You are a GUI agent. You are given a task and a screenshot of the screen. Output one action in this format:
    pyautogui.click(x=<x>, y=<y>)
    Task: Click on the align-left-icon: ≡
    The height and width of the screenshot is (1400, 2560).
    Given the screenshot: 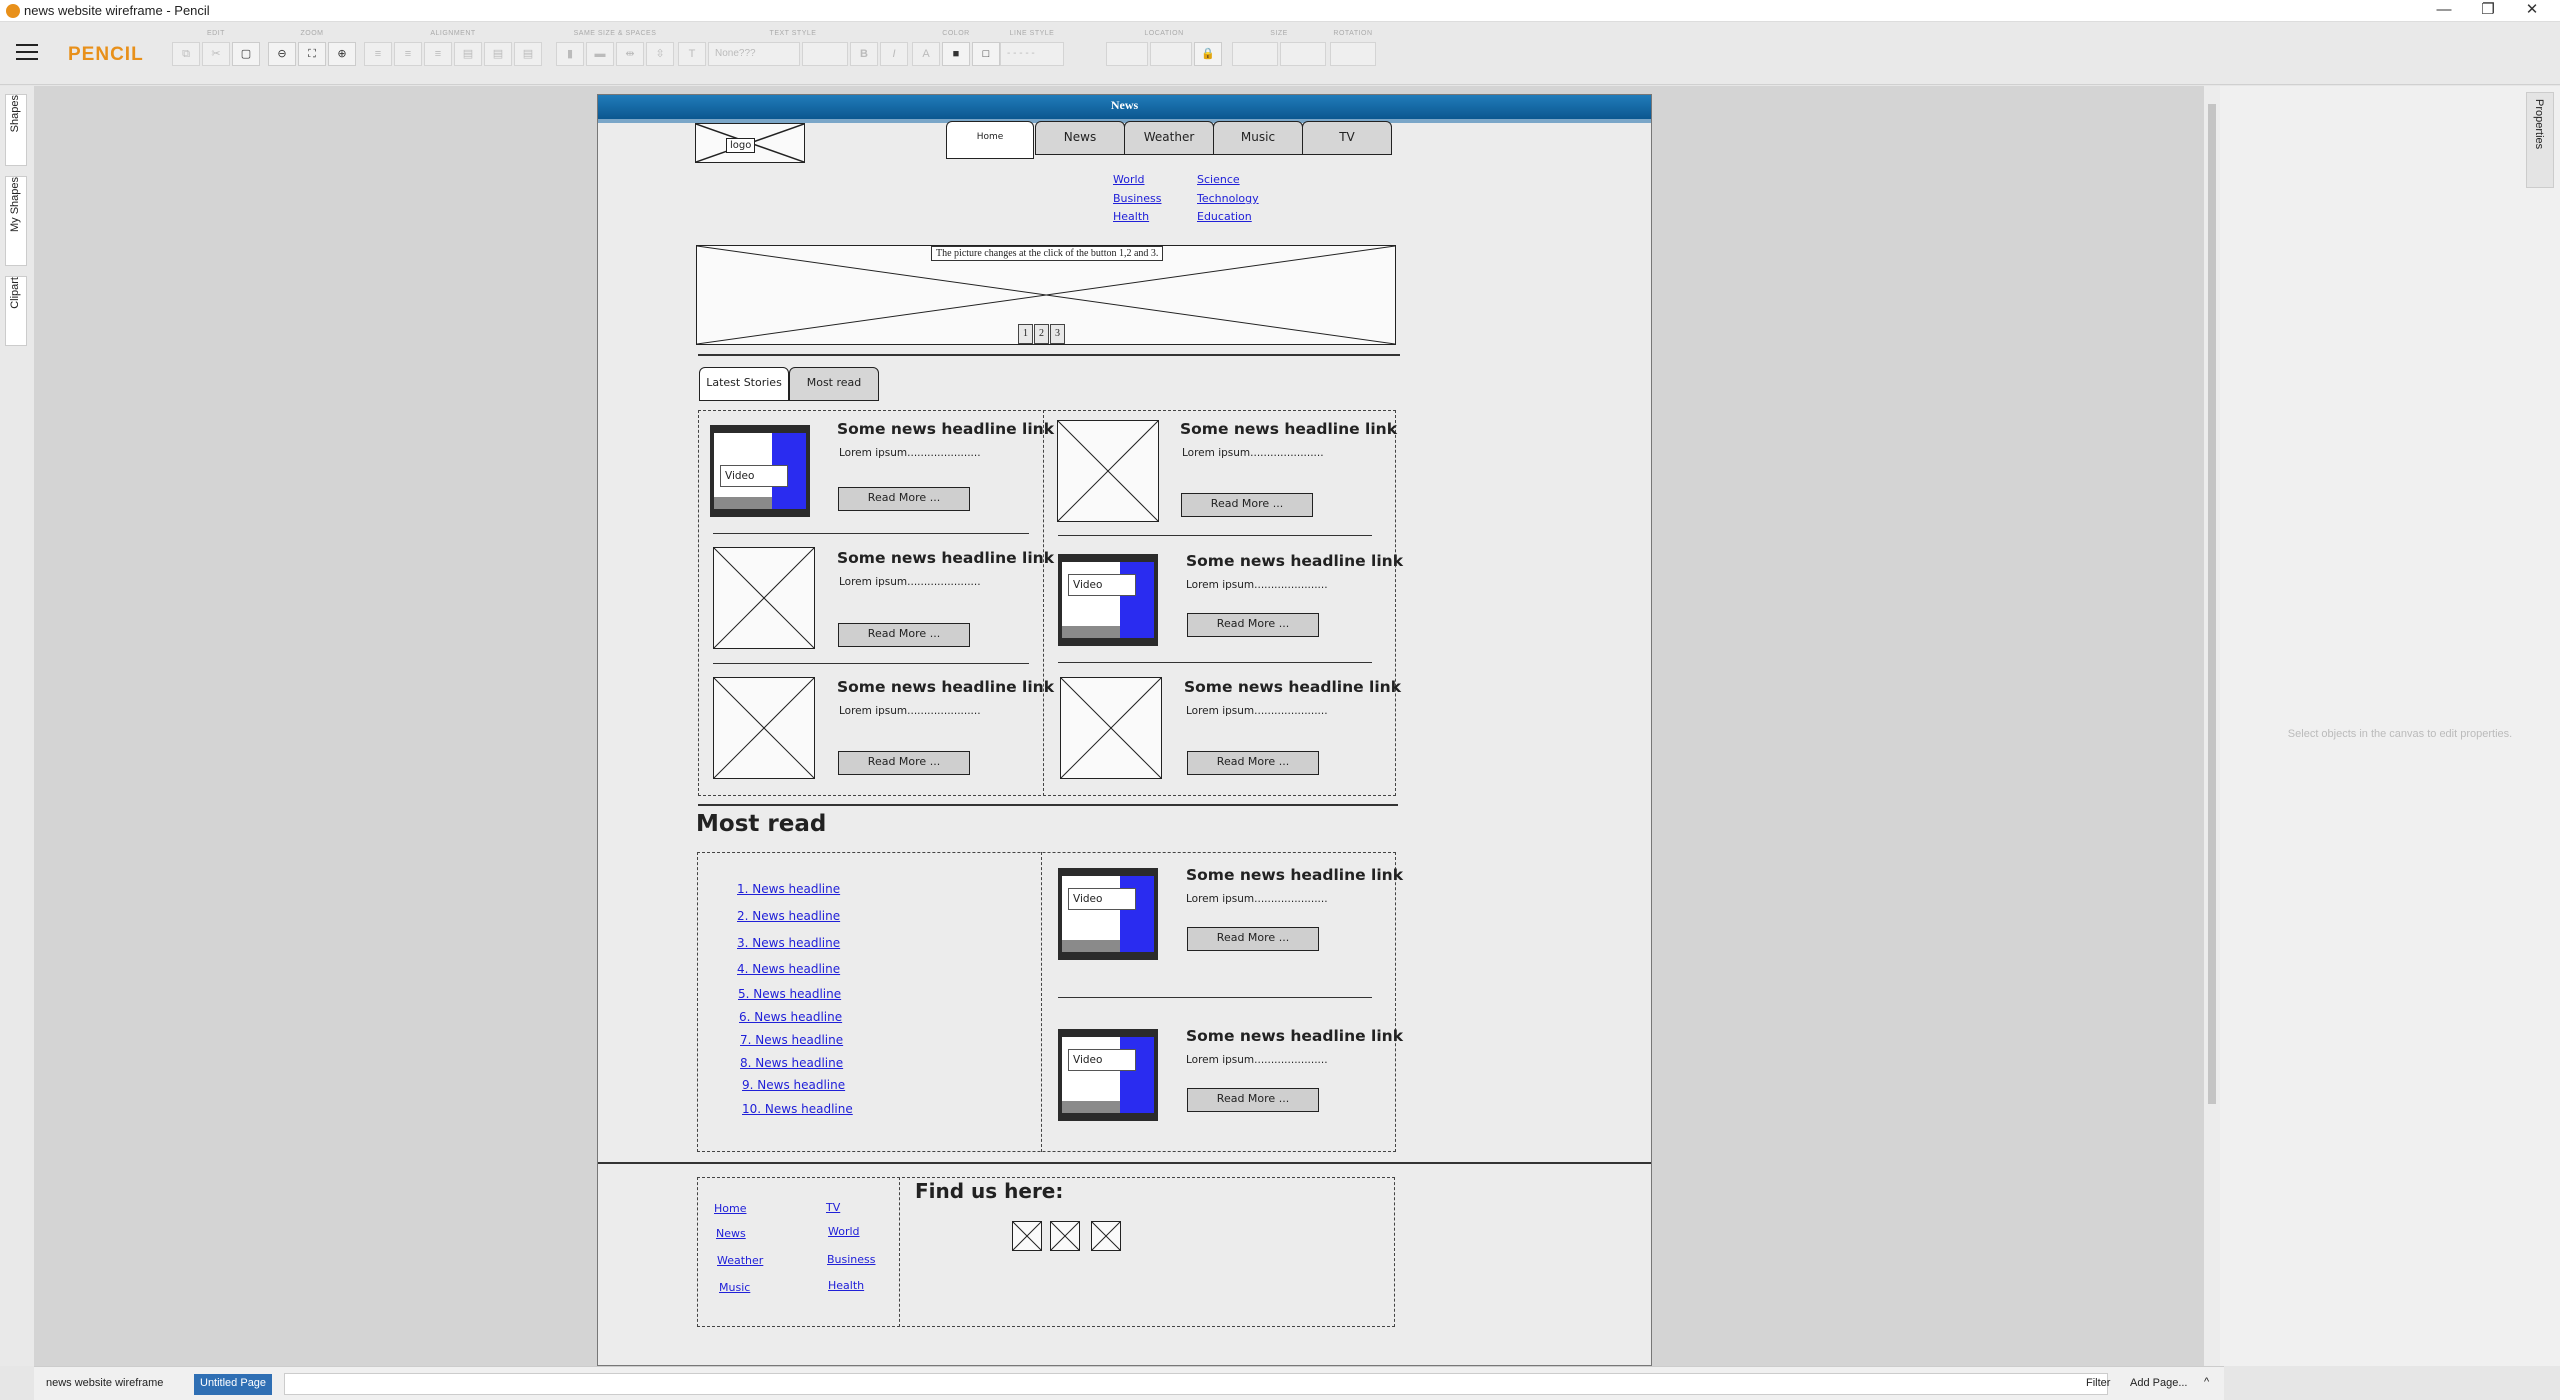 What is the action you would take?
    pyautogui.click(x=378, y=54)
    